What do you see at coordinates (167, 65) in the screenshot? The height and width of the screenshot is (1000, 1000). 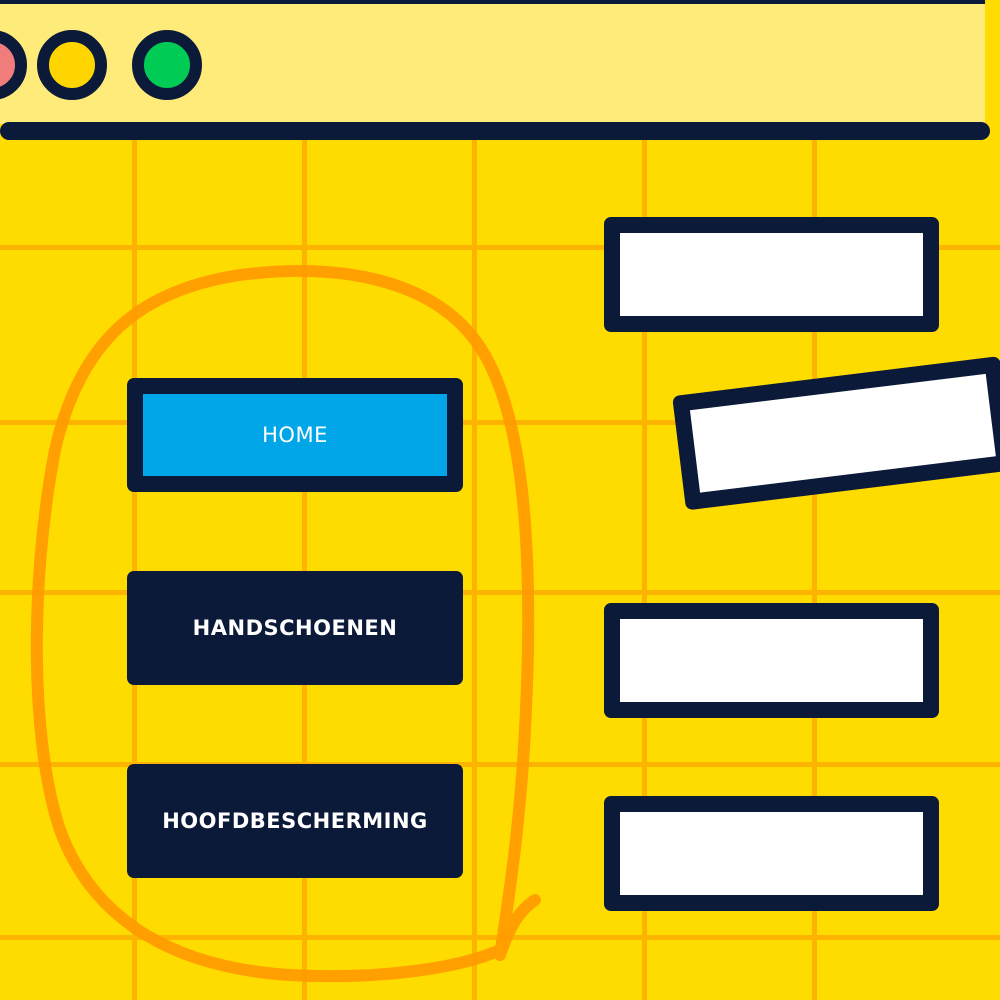 I see `maximize-window-button` at bounding box center [167, 65].